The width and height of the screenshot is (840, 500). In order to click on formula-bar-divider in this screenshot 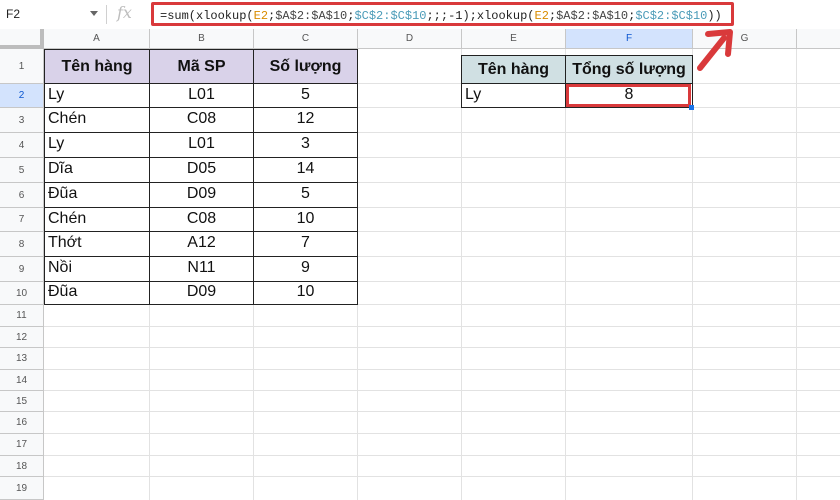, I will do `click(106, 14)`.